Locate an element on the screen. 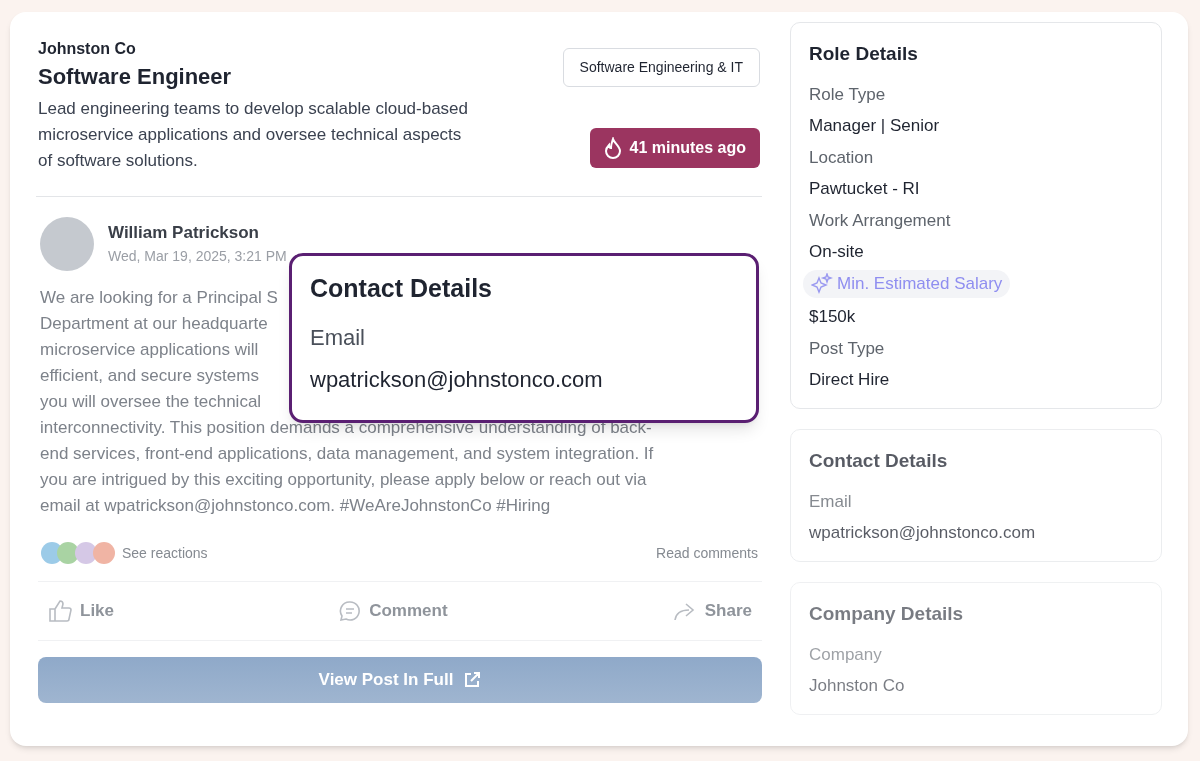  card-title: Contact Details is located at coordinates (879, 461).